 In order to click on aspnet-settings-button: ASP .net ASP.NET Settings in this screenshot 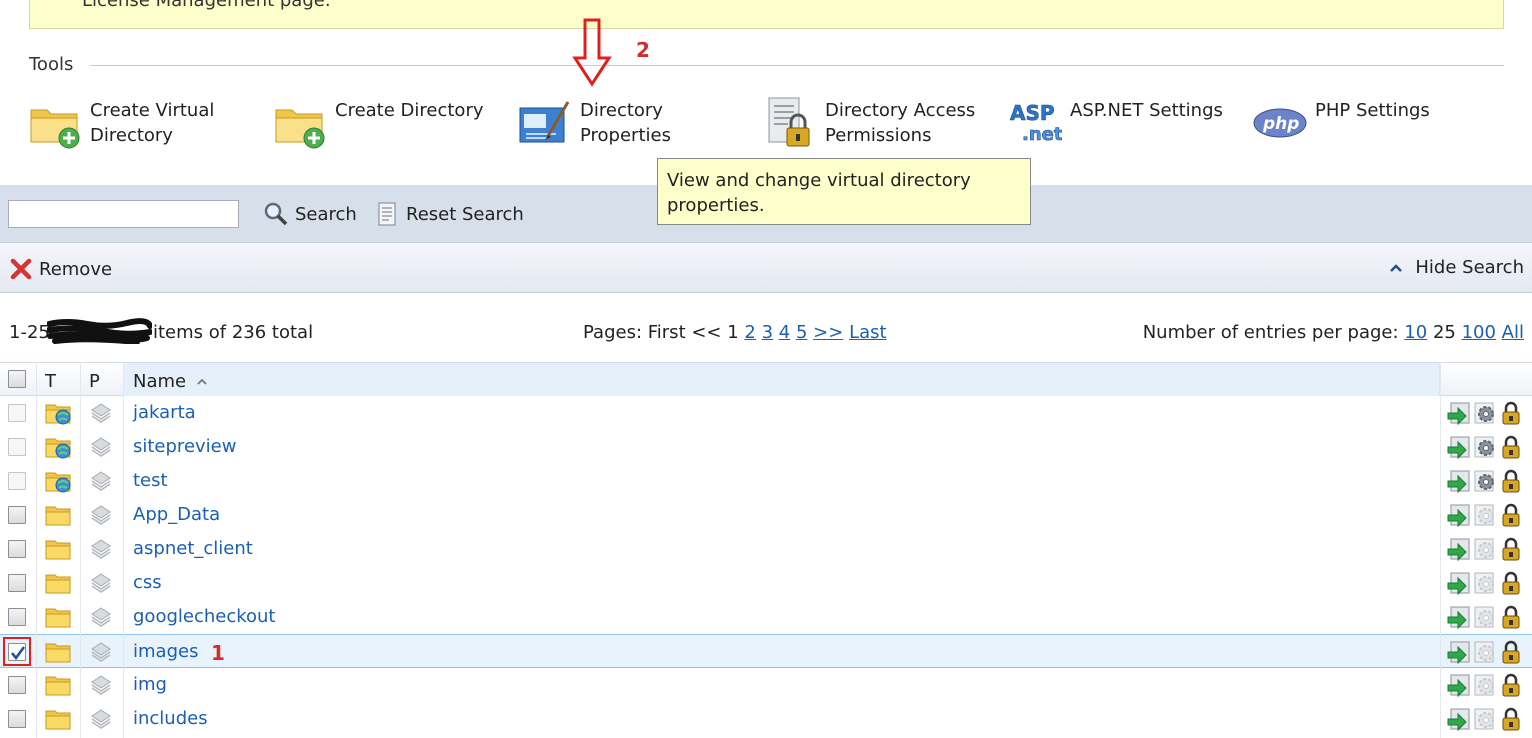, I will do `click(1115, 124)`.